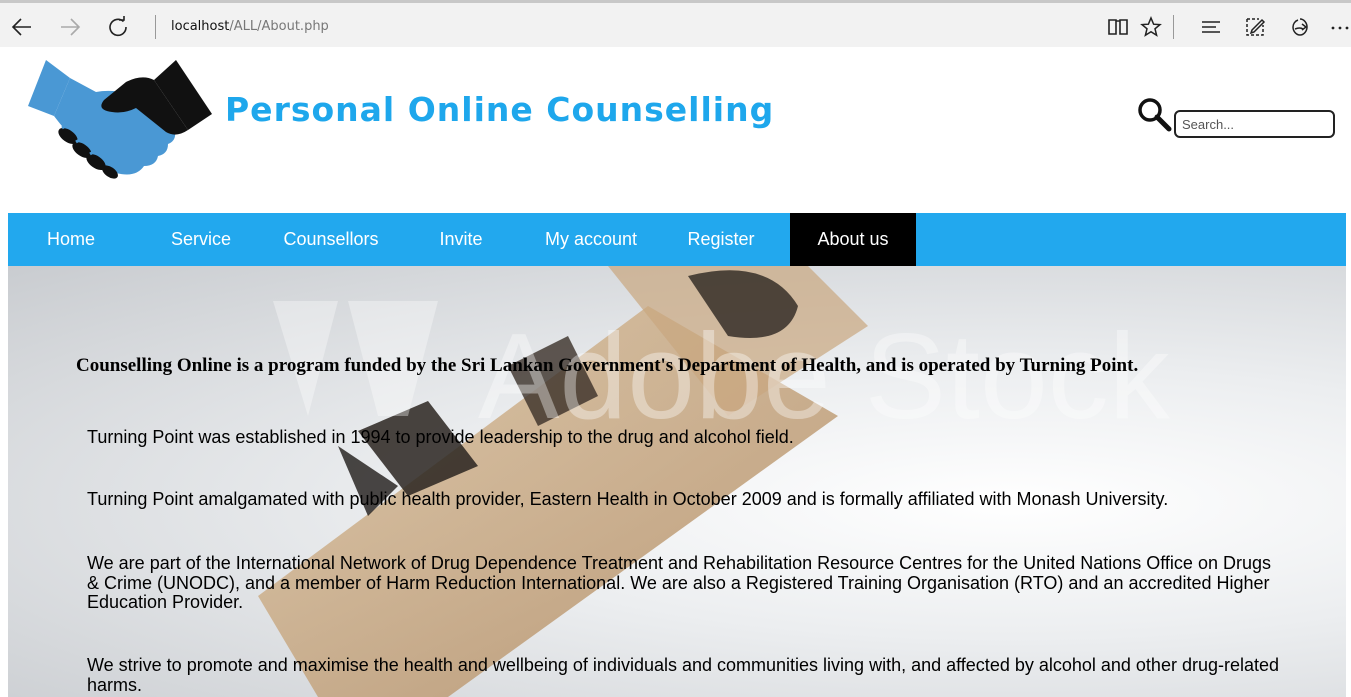 This screenshot has height=697, width=1351. What do you see at coordinates (1154, 114) in the screenshot?
I see `search-icon` at bounding box center [1154, 114].